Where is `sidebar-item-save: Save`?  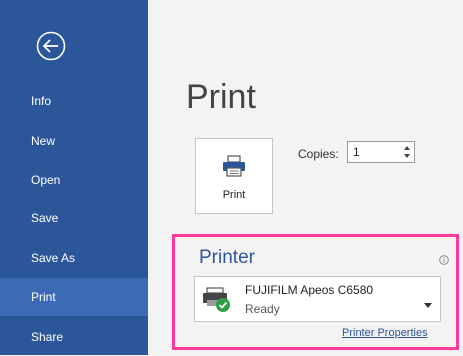 sidebar-item-save: Save is located at coordinates (74, 218).